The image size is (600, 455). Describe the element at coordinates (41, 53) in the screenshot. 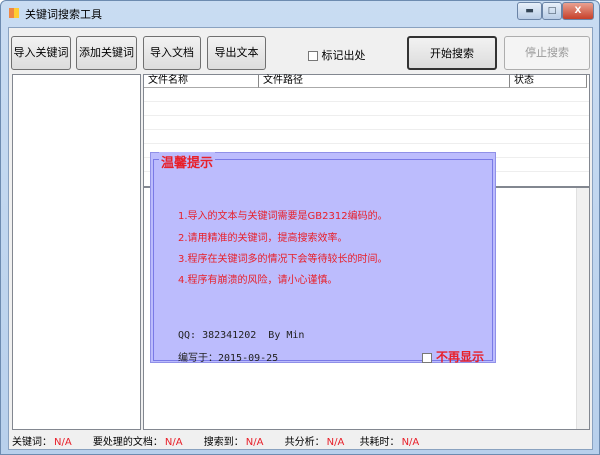

I see `import-keywords-button: 导入关键词` at that location.